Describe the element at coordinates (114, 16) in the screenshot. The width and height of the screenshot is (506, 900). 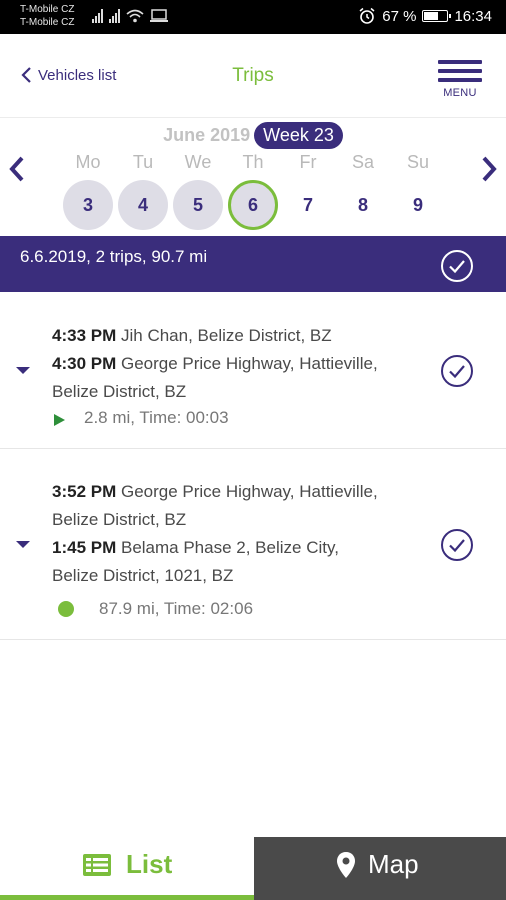
I see `signal-2-icon` at that location.